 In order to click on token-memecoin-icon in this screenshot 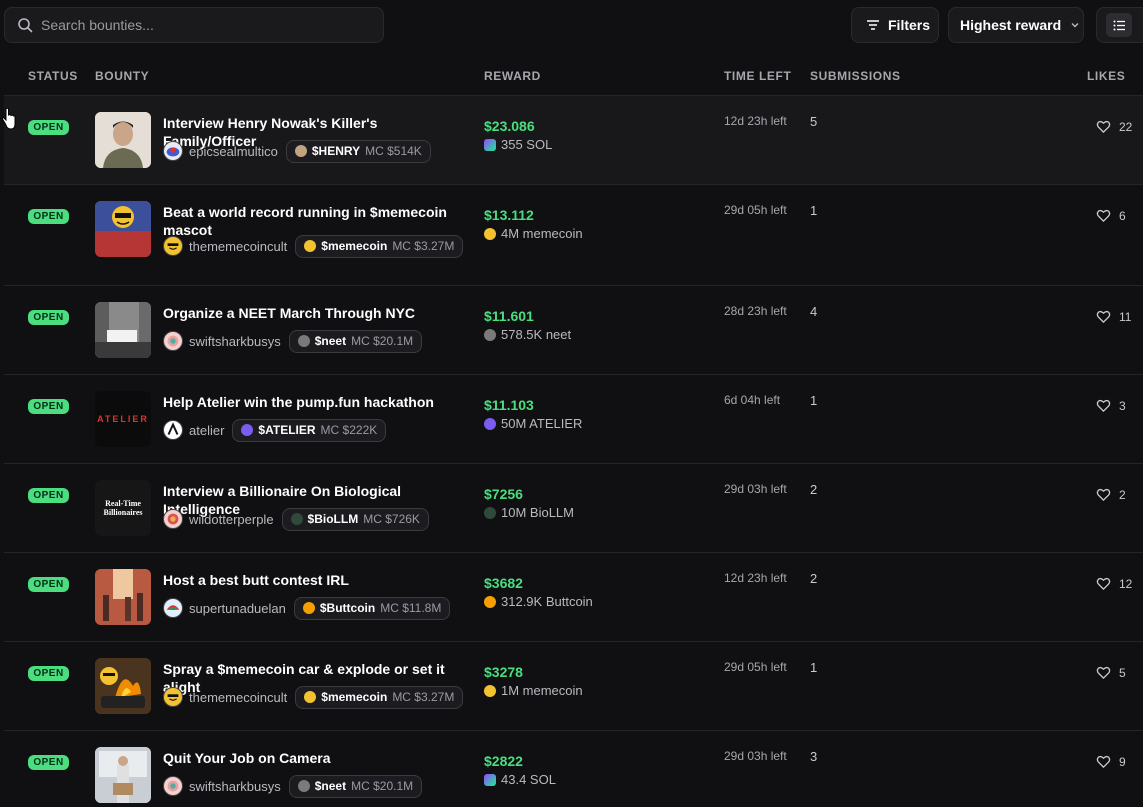, I will do `click(310, 246)`.